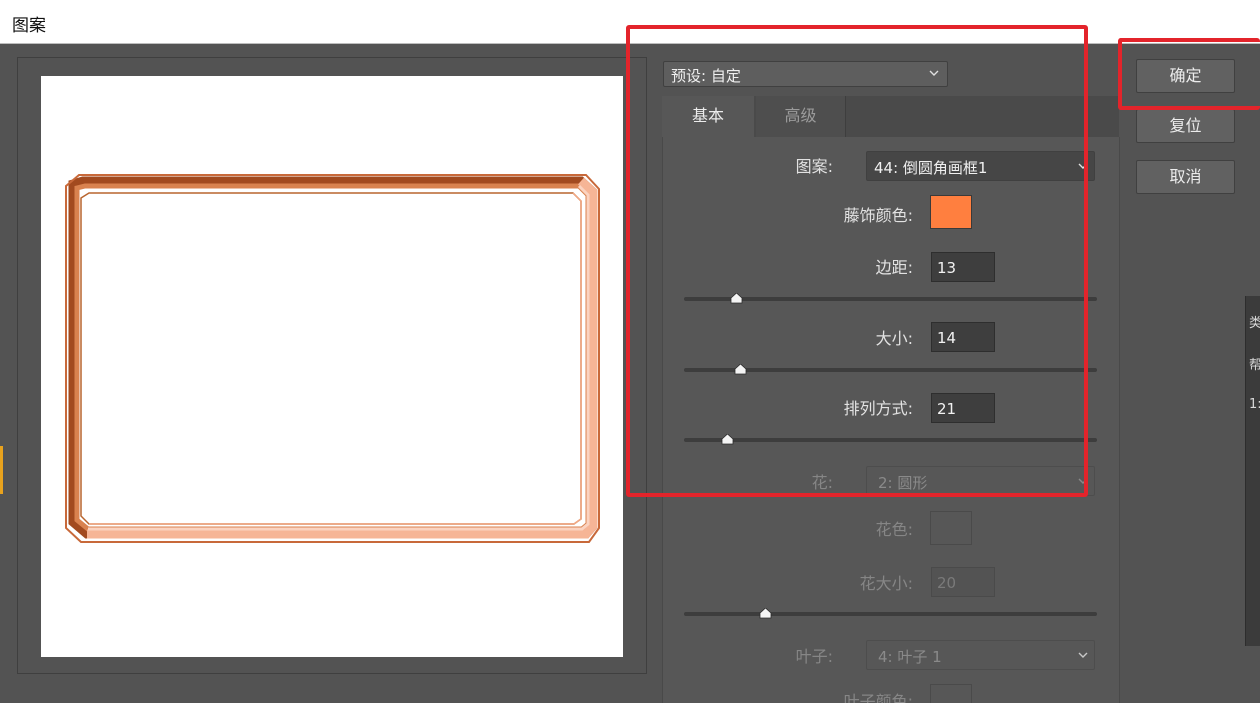 The height and width of the screenshot is (703, 1260). I want to click on leaf-dropdown: 4: 叶子 1, so click(980, 655).